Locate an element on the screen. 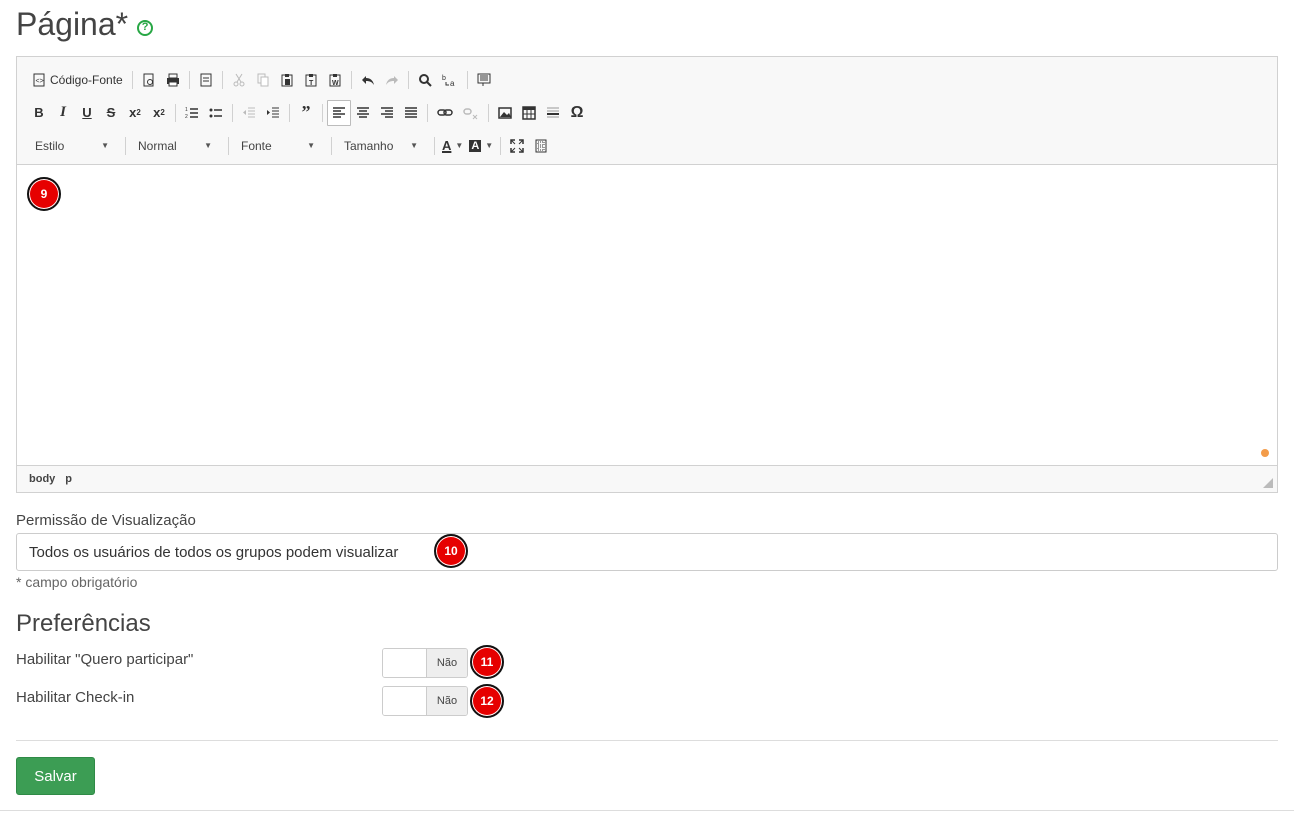  align-center-button is located at coordinates (363, 113).